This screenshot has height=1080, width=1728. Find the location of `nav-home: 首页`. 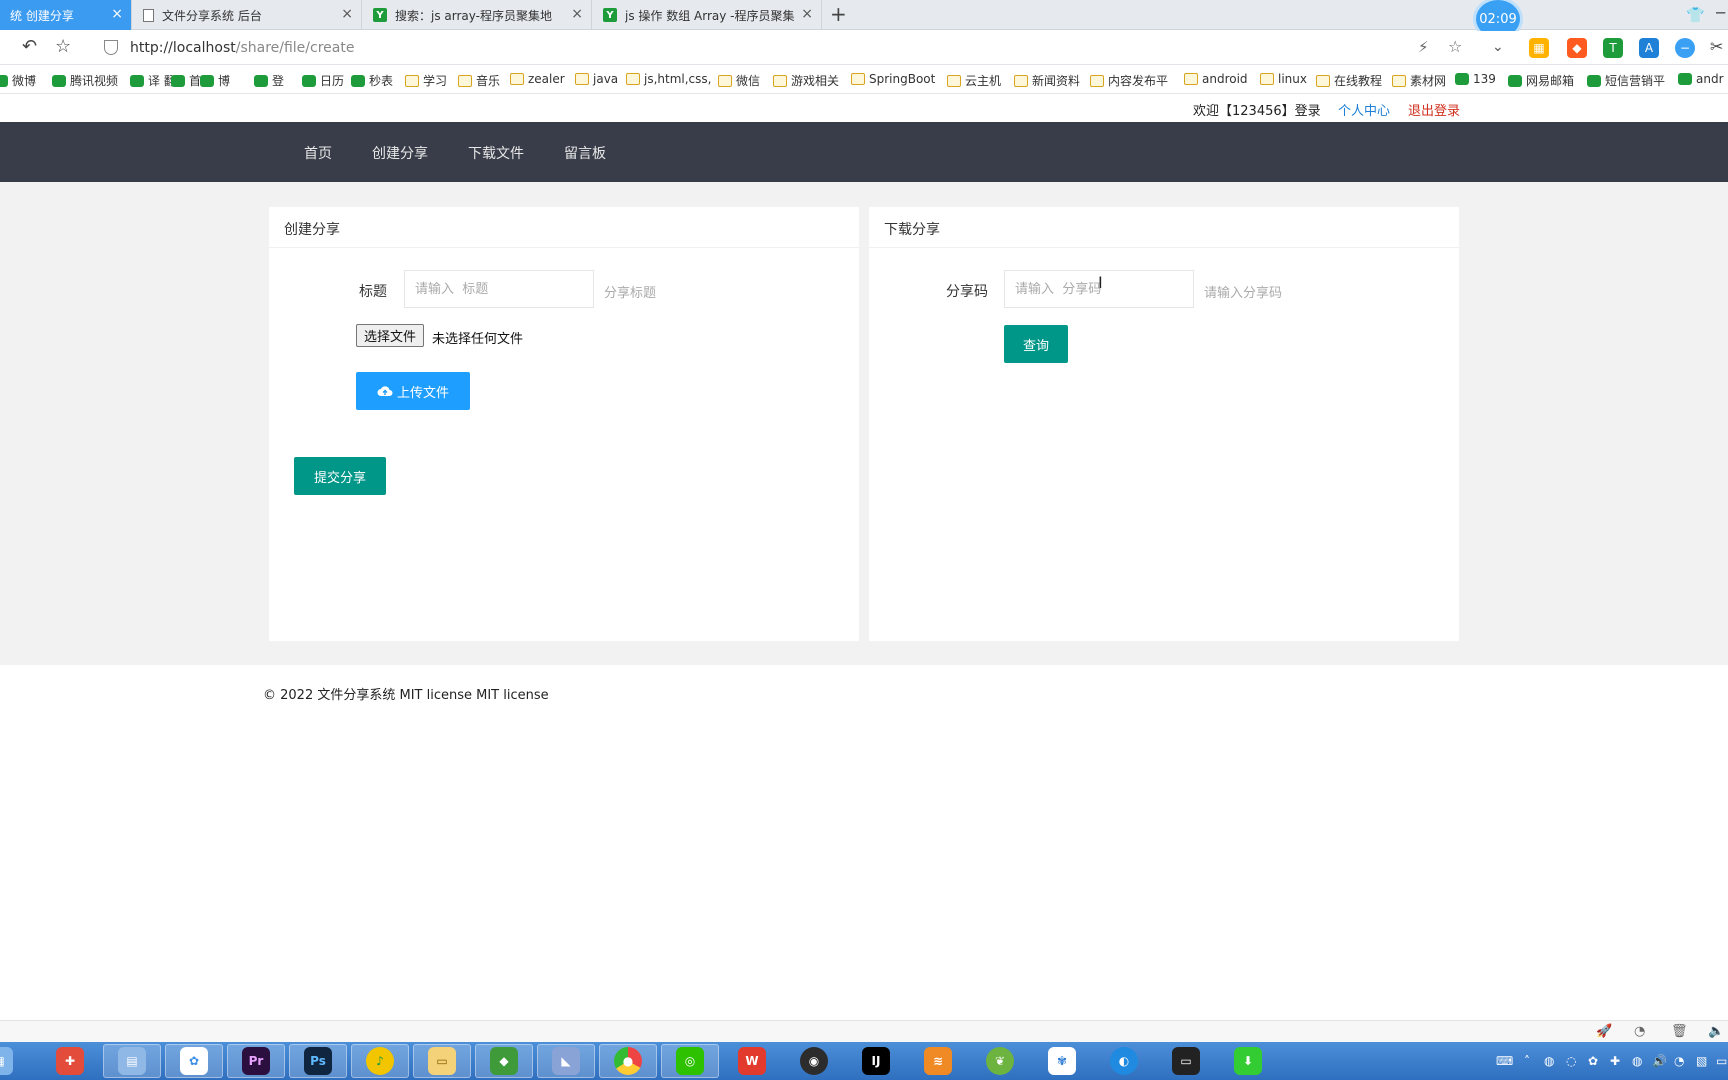

nav-home: 首页 is located at coordinates (318, 153).